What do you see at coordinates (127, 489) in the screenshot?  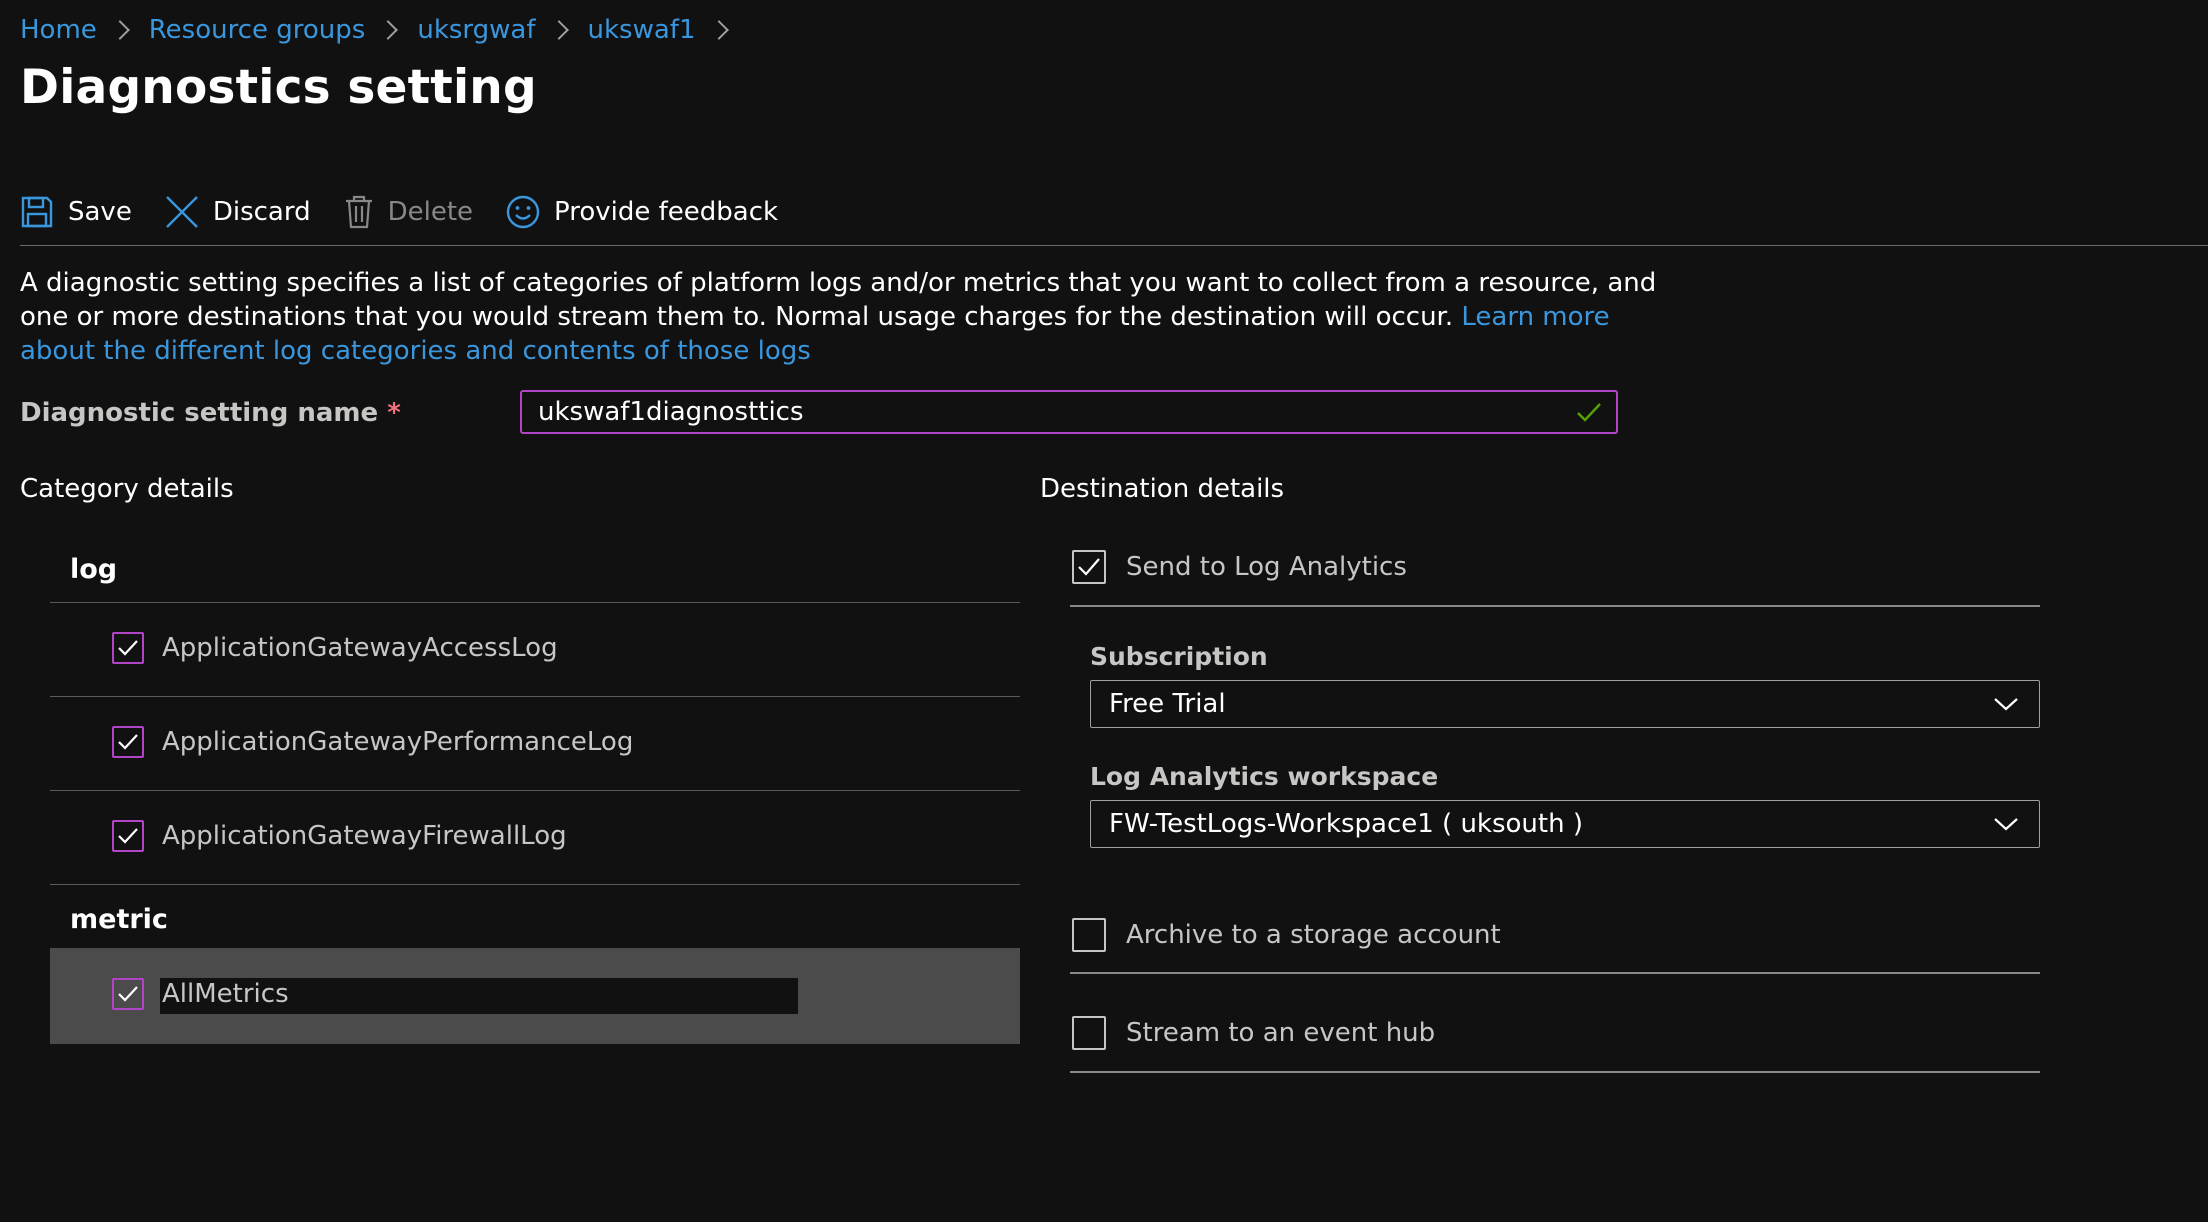 I see `category-details-heading: Category details` at bounding box center [127, 489].